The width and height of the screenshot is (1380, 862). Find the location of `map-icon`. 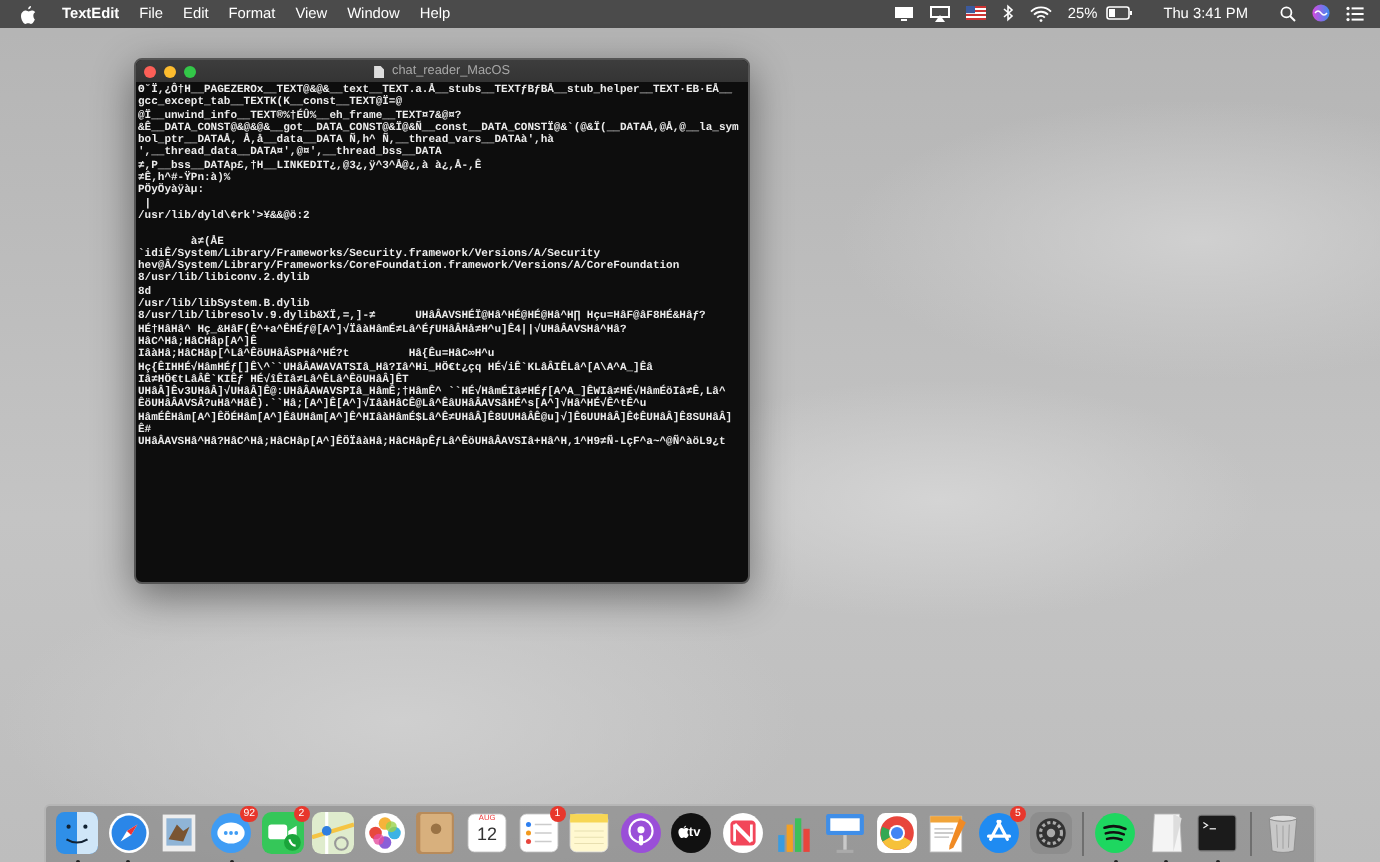

map-icon is located at coordinates (333, 833).